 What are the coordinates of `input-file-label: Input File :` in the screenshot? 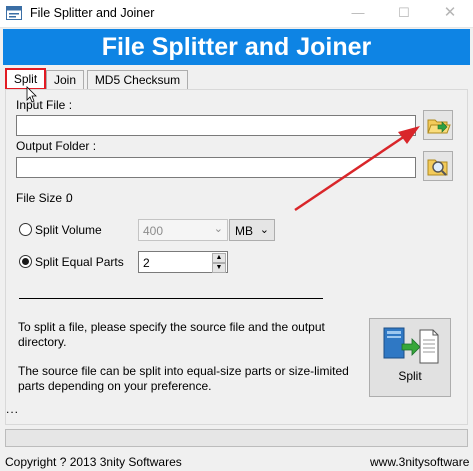 It's located at (44, 105).